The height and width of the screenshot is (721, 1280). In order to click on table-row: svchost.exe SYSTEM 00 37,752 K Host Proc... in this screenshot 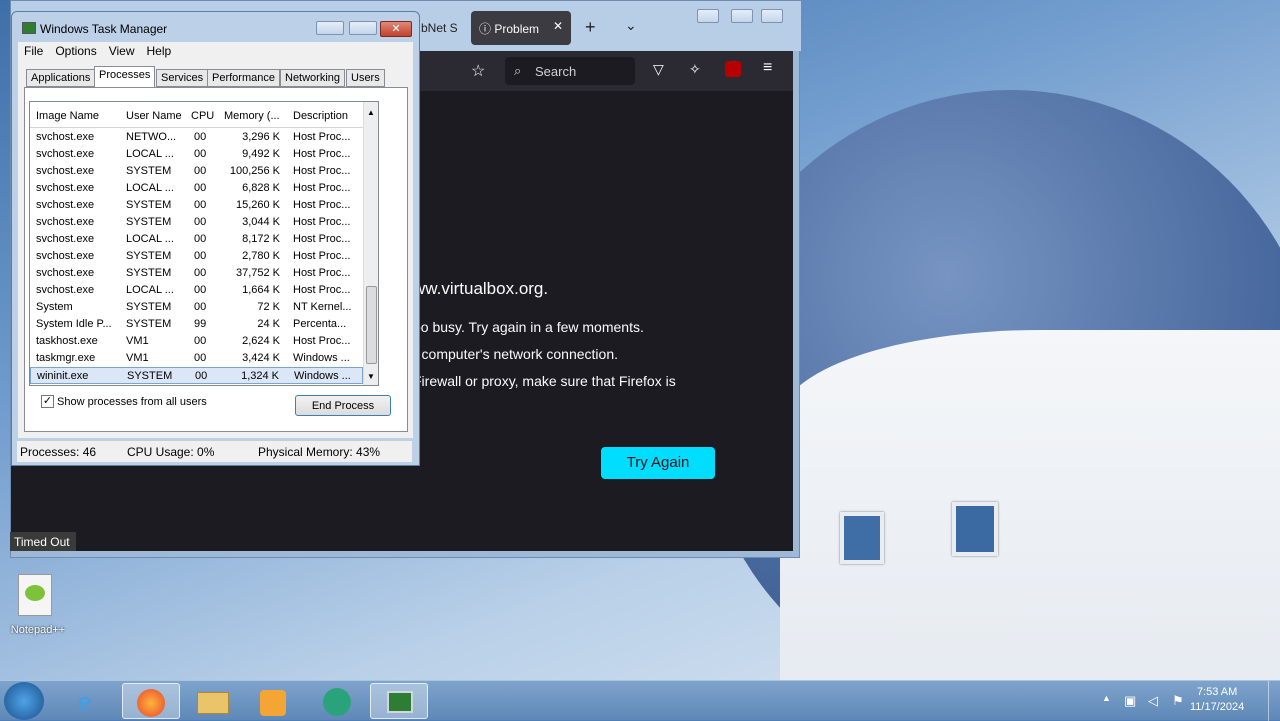, I will do `click(196, 273)`.